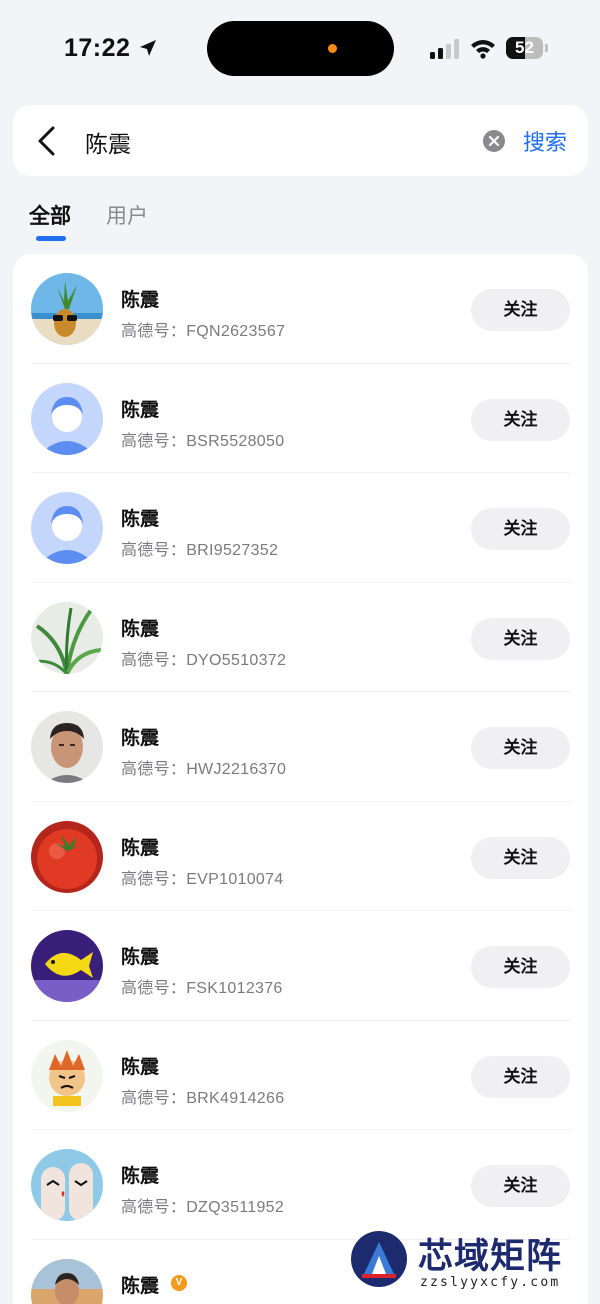 This screenshot has height=1304, width=600. What do you see at coordinates (490, 1282) in the screenshot?
I see `watermark-url: zzslyyxcfy.com` at bounding box center [490, 1282].